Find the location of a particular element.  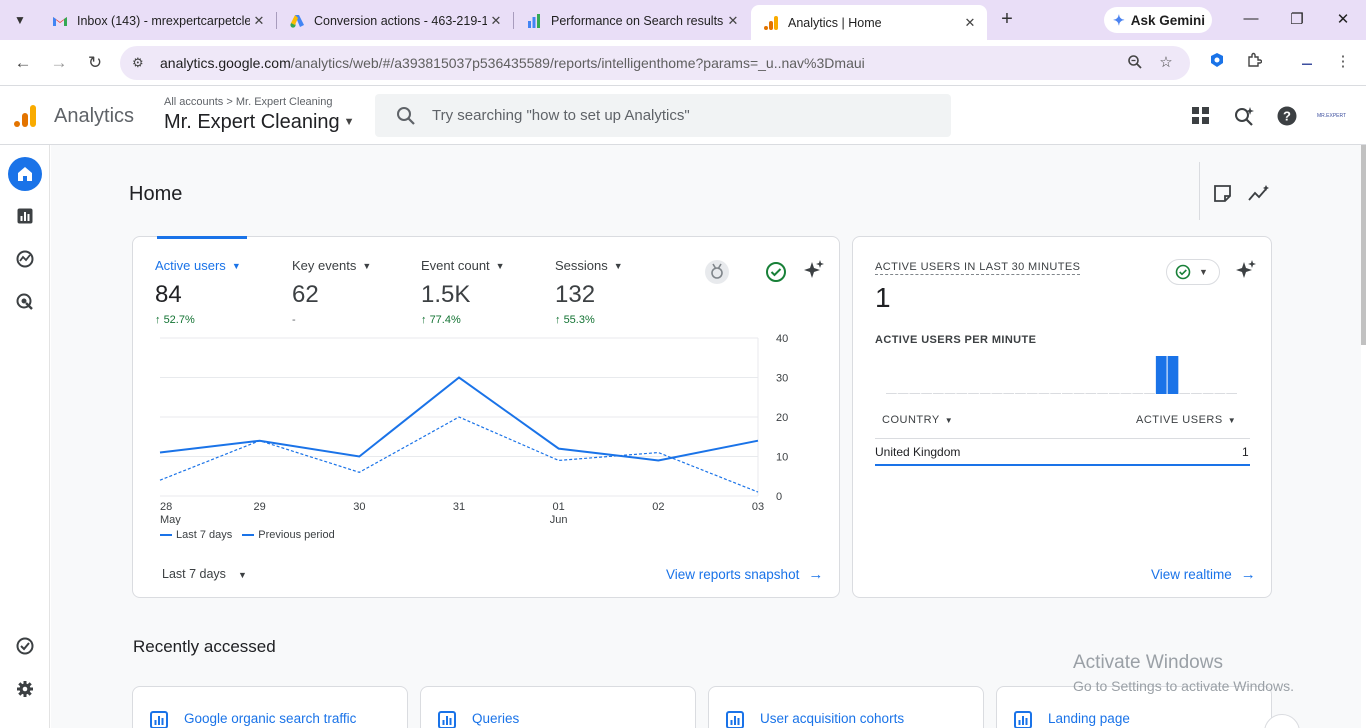

window-close-icon: ✕ is located at coordinates (1343, 19).